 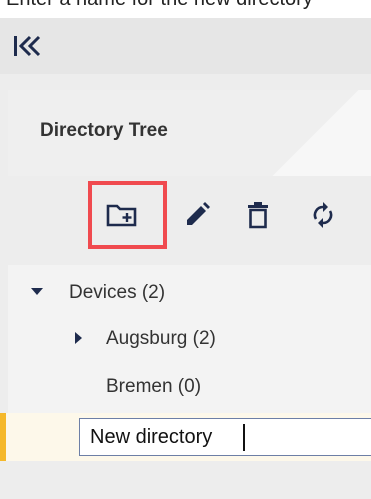 What do you see at coordinates (161, 338) in the screenshot?
I see `tree-node-label: Augsburg (2)` at bounding box center [161, 338].